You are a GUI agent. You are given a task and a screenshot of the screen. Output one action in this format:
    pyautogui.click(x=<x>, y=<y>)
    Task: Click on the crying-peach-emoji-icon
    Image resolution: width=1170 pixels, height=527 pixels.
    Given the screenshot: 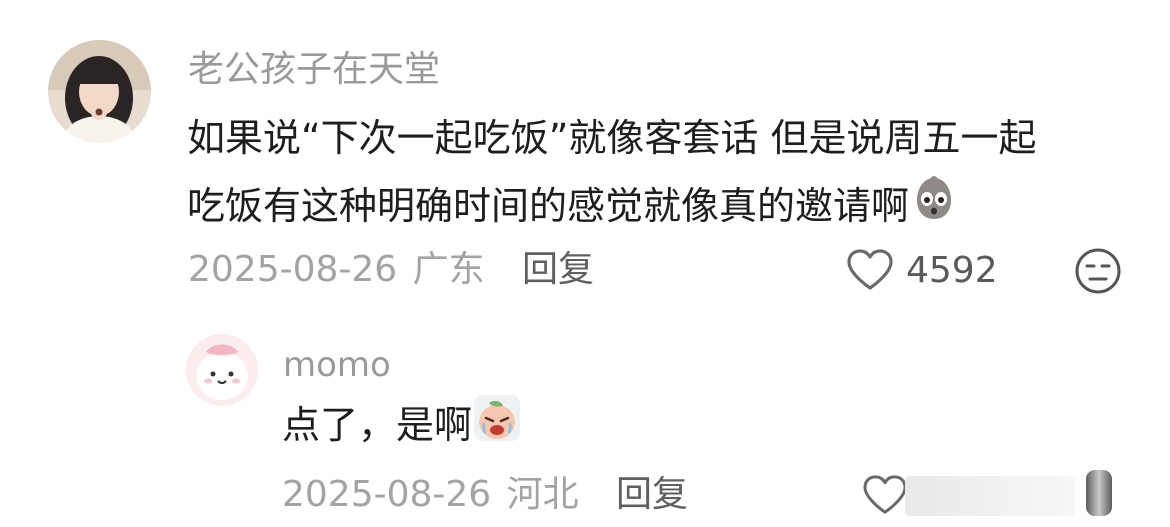 What is the action you would take?
    pyautogui.click(x=497, y=428)
    